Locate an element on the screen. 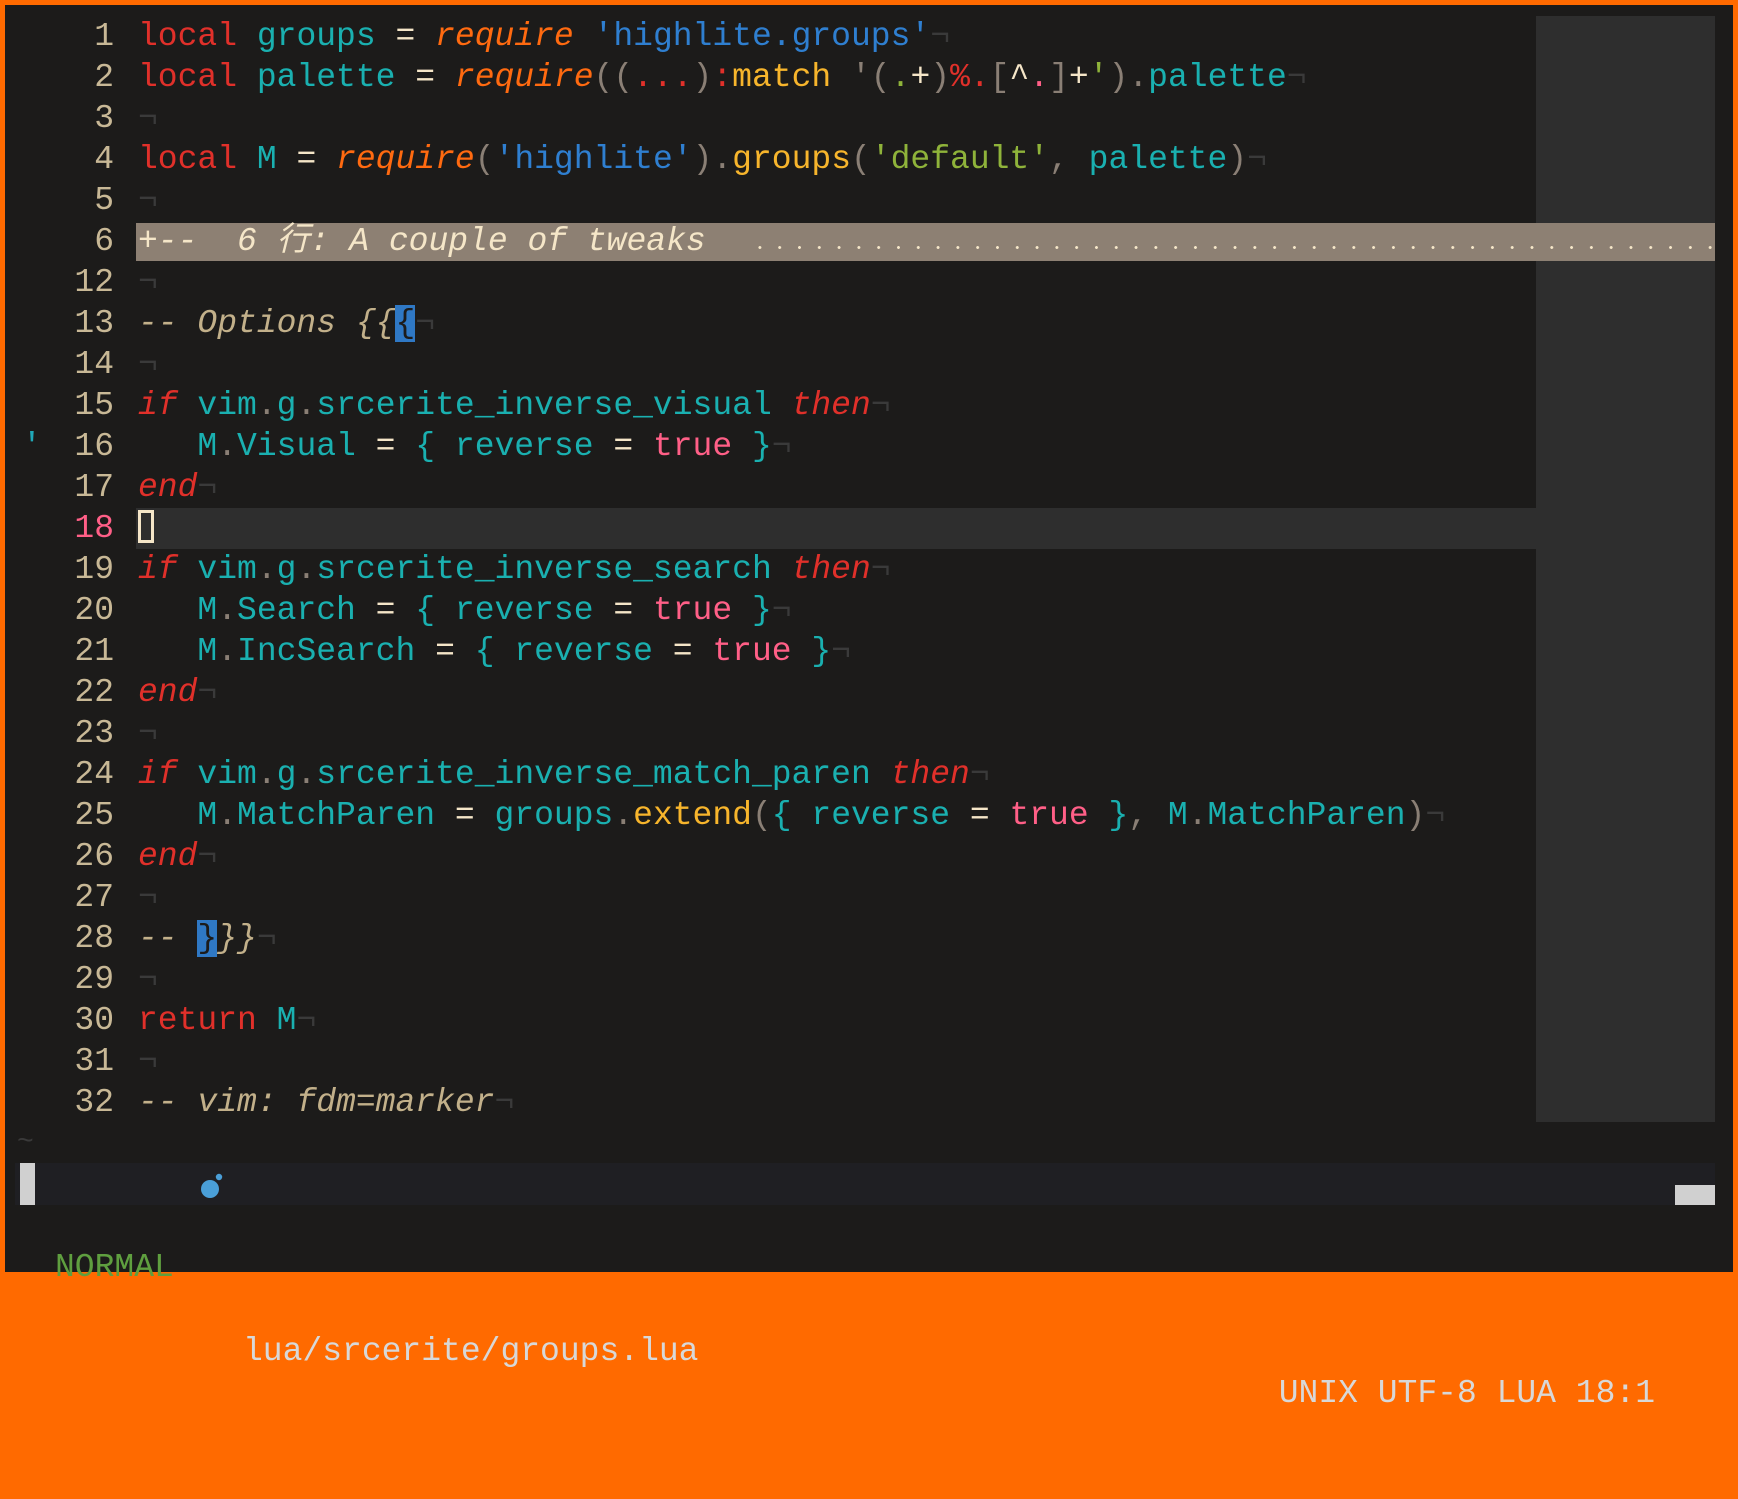  line-number: 24 is located at coordinates (94, 774).